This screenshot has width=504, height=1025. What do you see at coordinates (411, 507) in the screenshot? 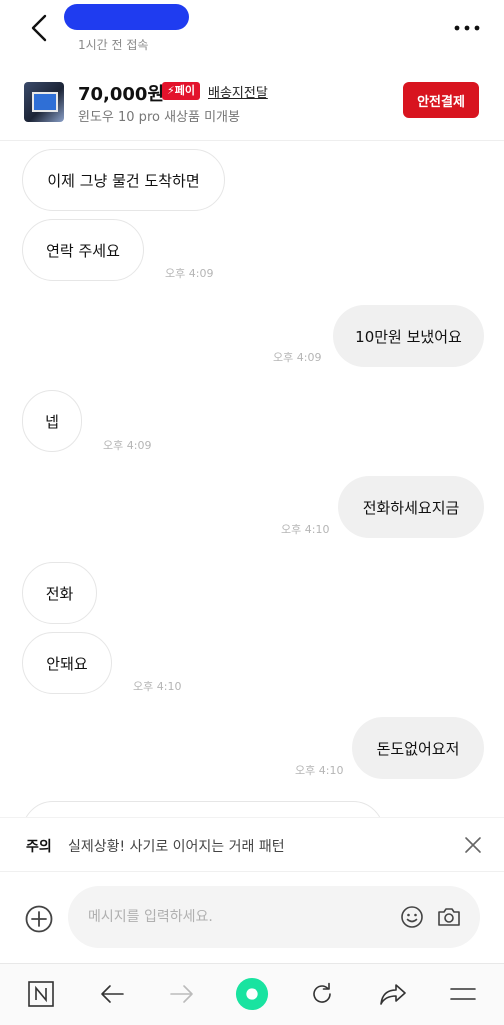
I see `message-bubble-outgoing: 전화하세요지금` at bounding box center [411, 507].